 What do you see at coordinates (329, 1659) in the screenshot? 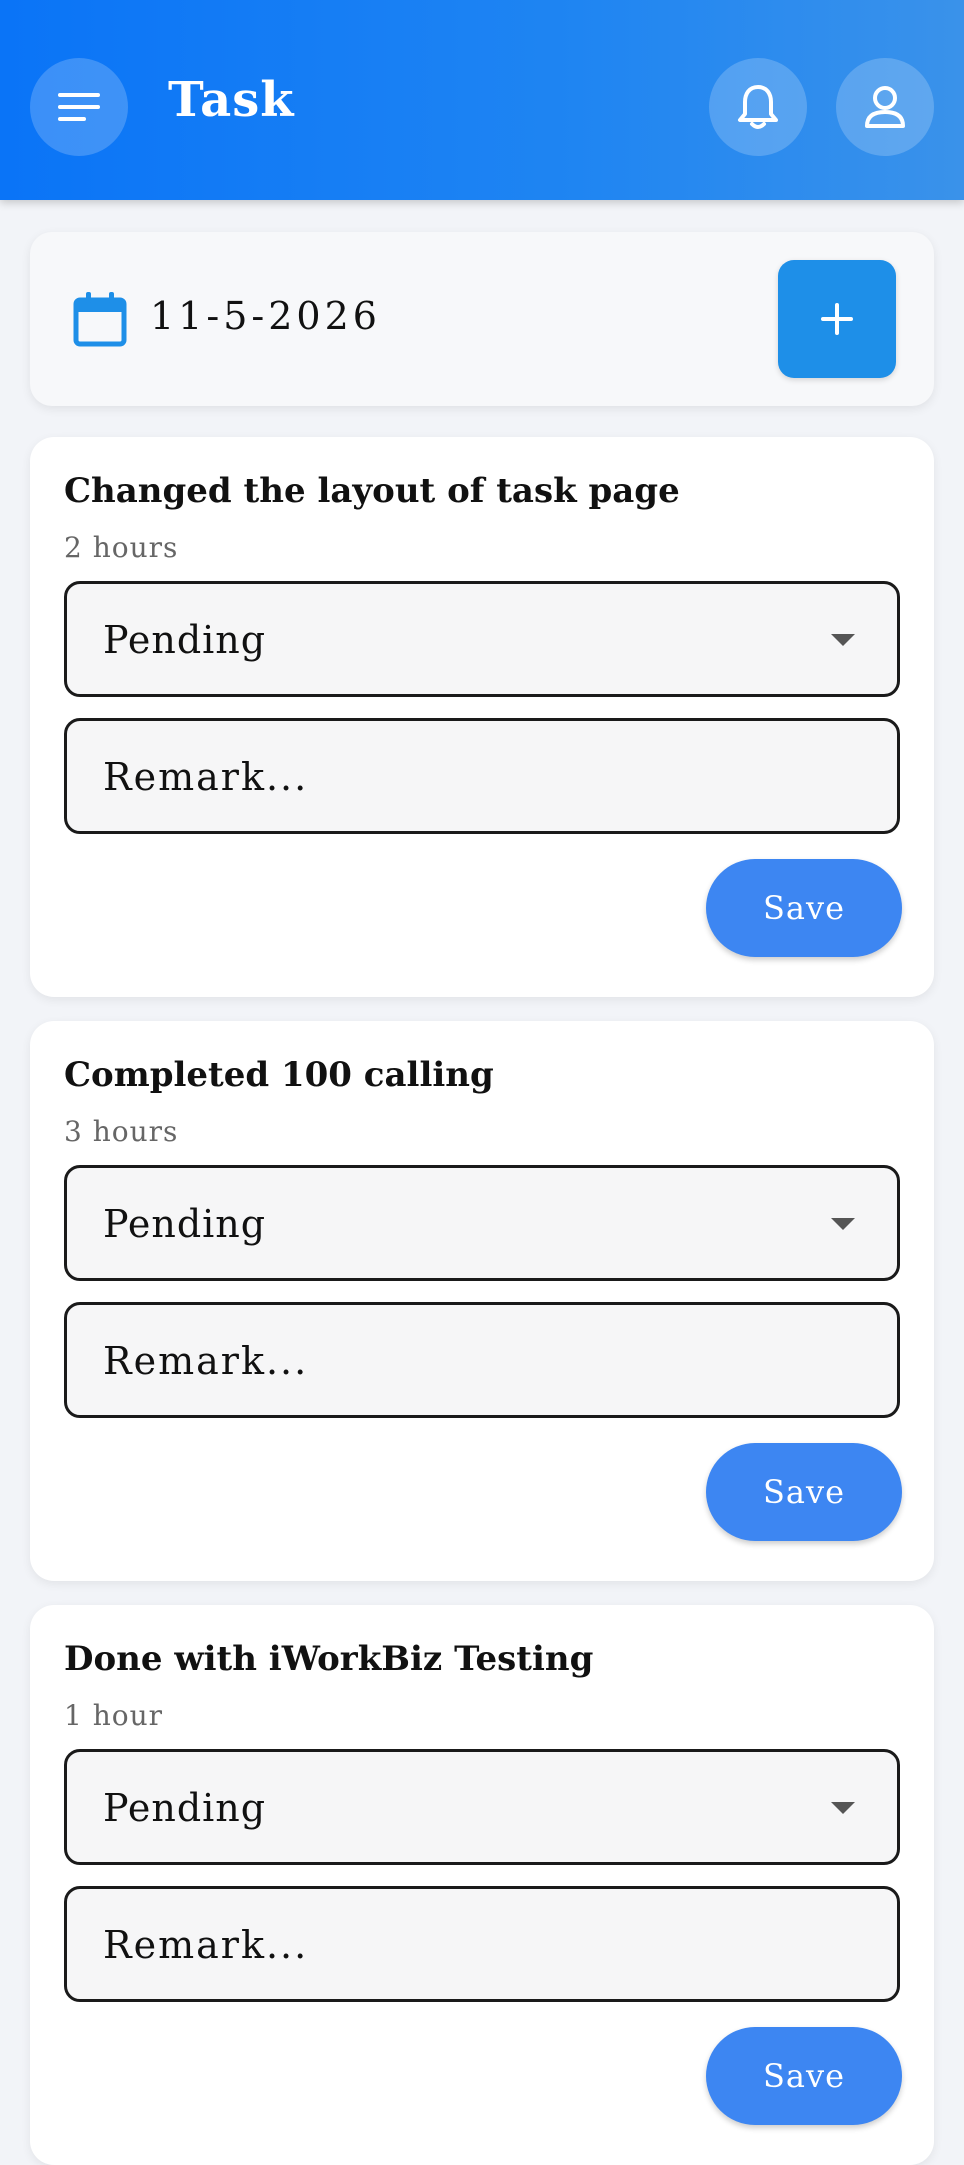
I see `task-title: Done with iWorkBiz Testing` at bounding box center [329, 1659].